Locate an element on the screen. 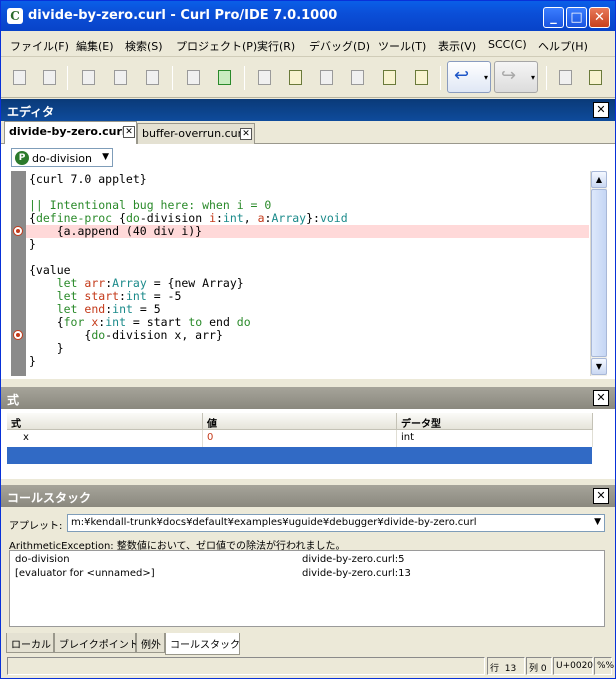  open-page-icon is located at coordinates (193, 77).